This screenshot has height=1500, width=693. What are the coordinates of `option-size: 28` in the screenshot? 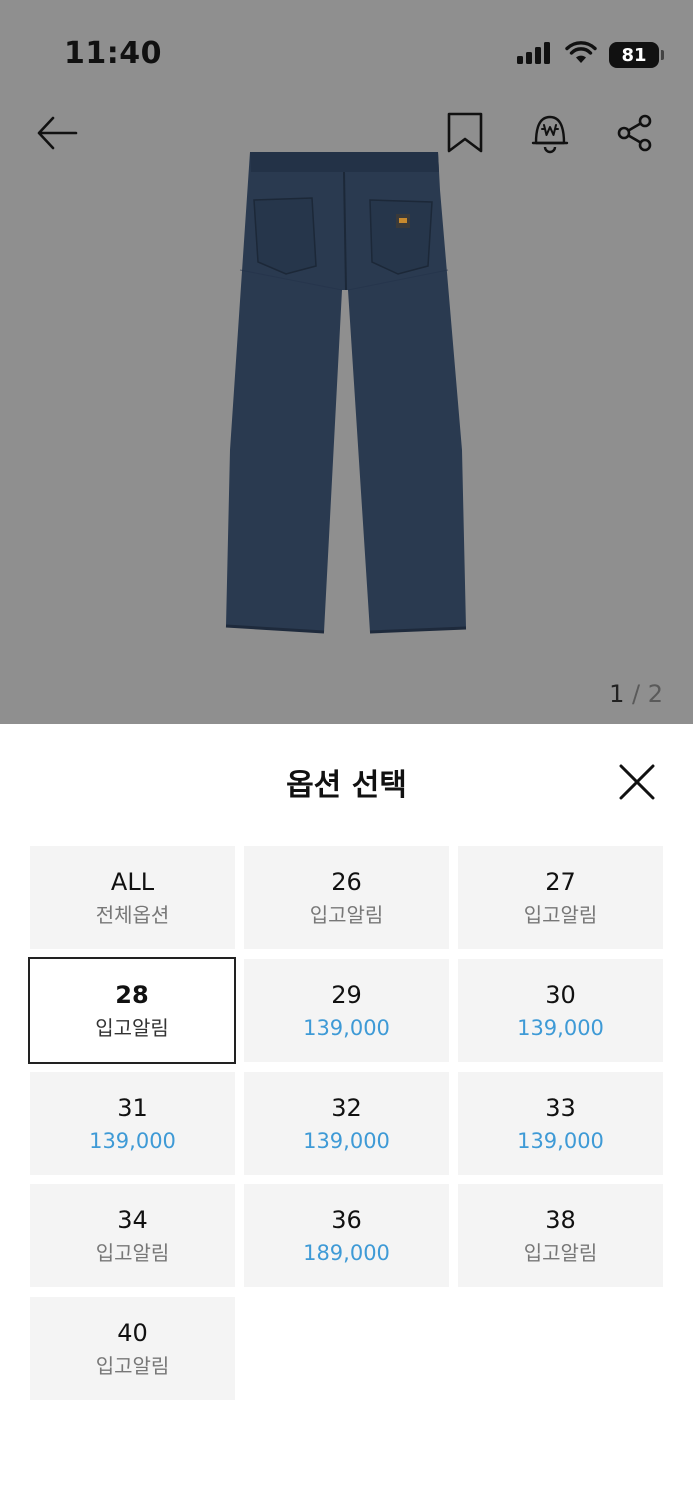 It's located at (132, 994).